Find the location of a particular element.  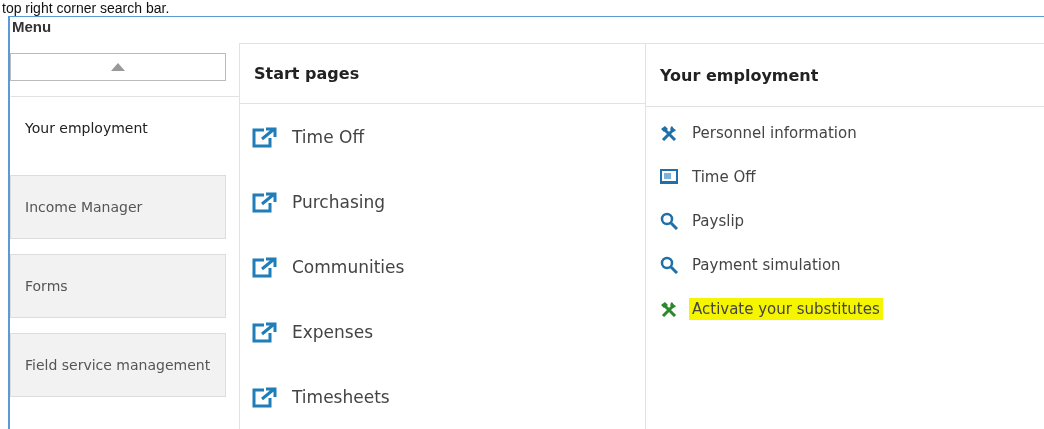

link-label: Expenses is located at coordinates (332, 331).